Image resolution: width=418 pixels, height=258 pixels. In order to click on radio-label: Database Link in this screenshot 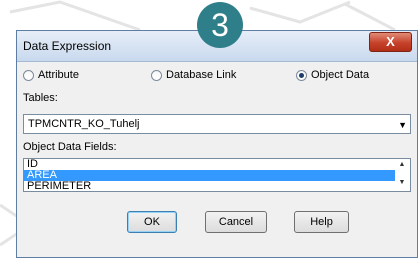, I will do `click(201, 75)`.